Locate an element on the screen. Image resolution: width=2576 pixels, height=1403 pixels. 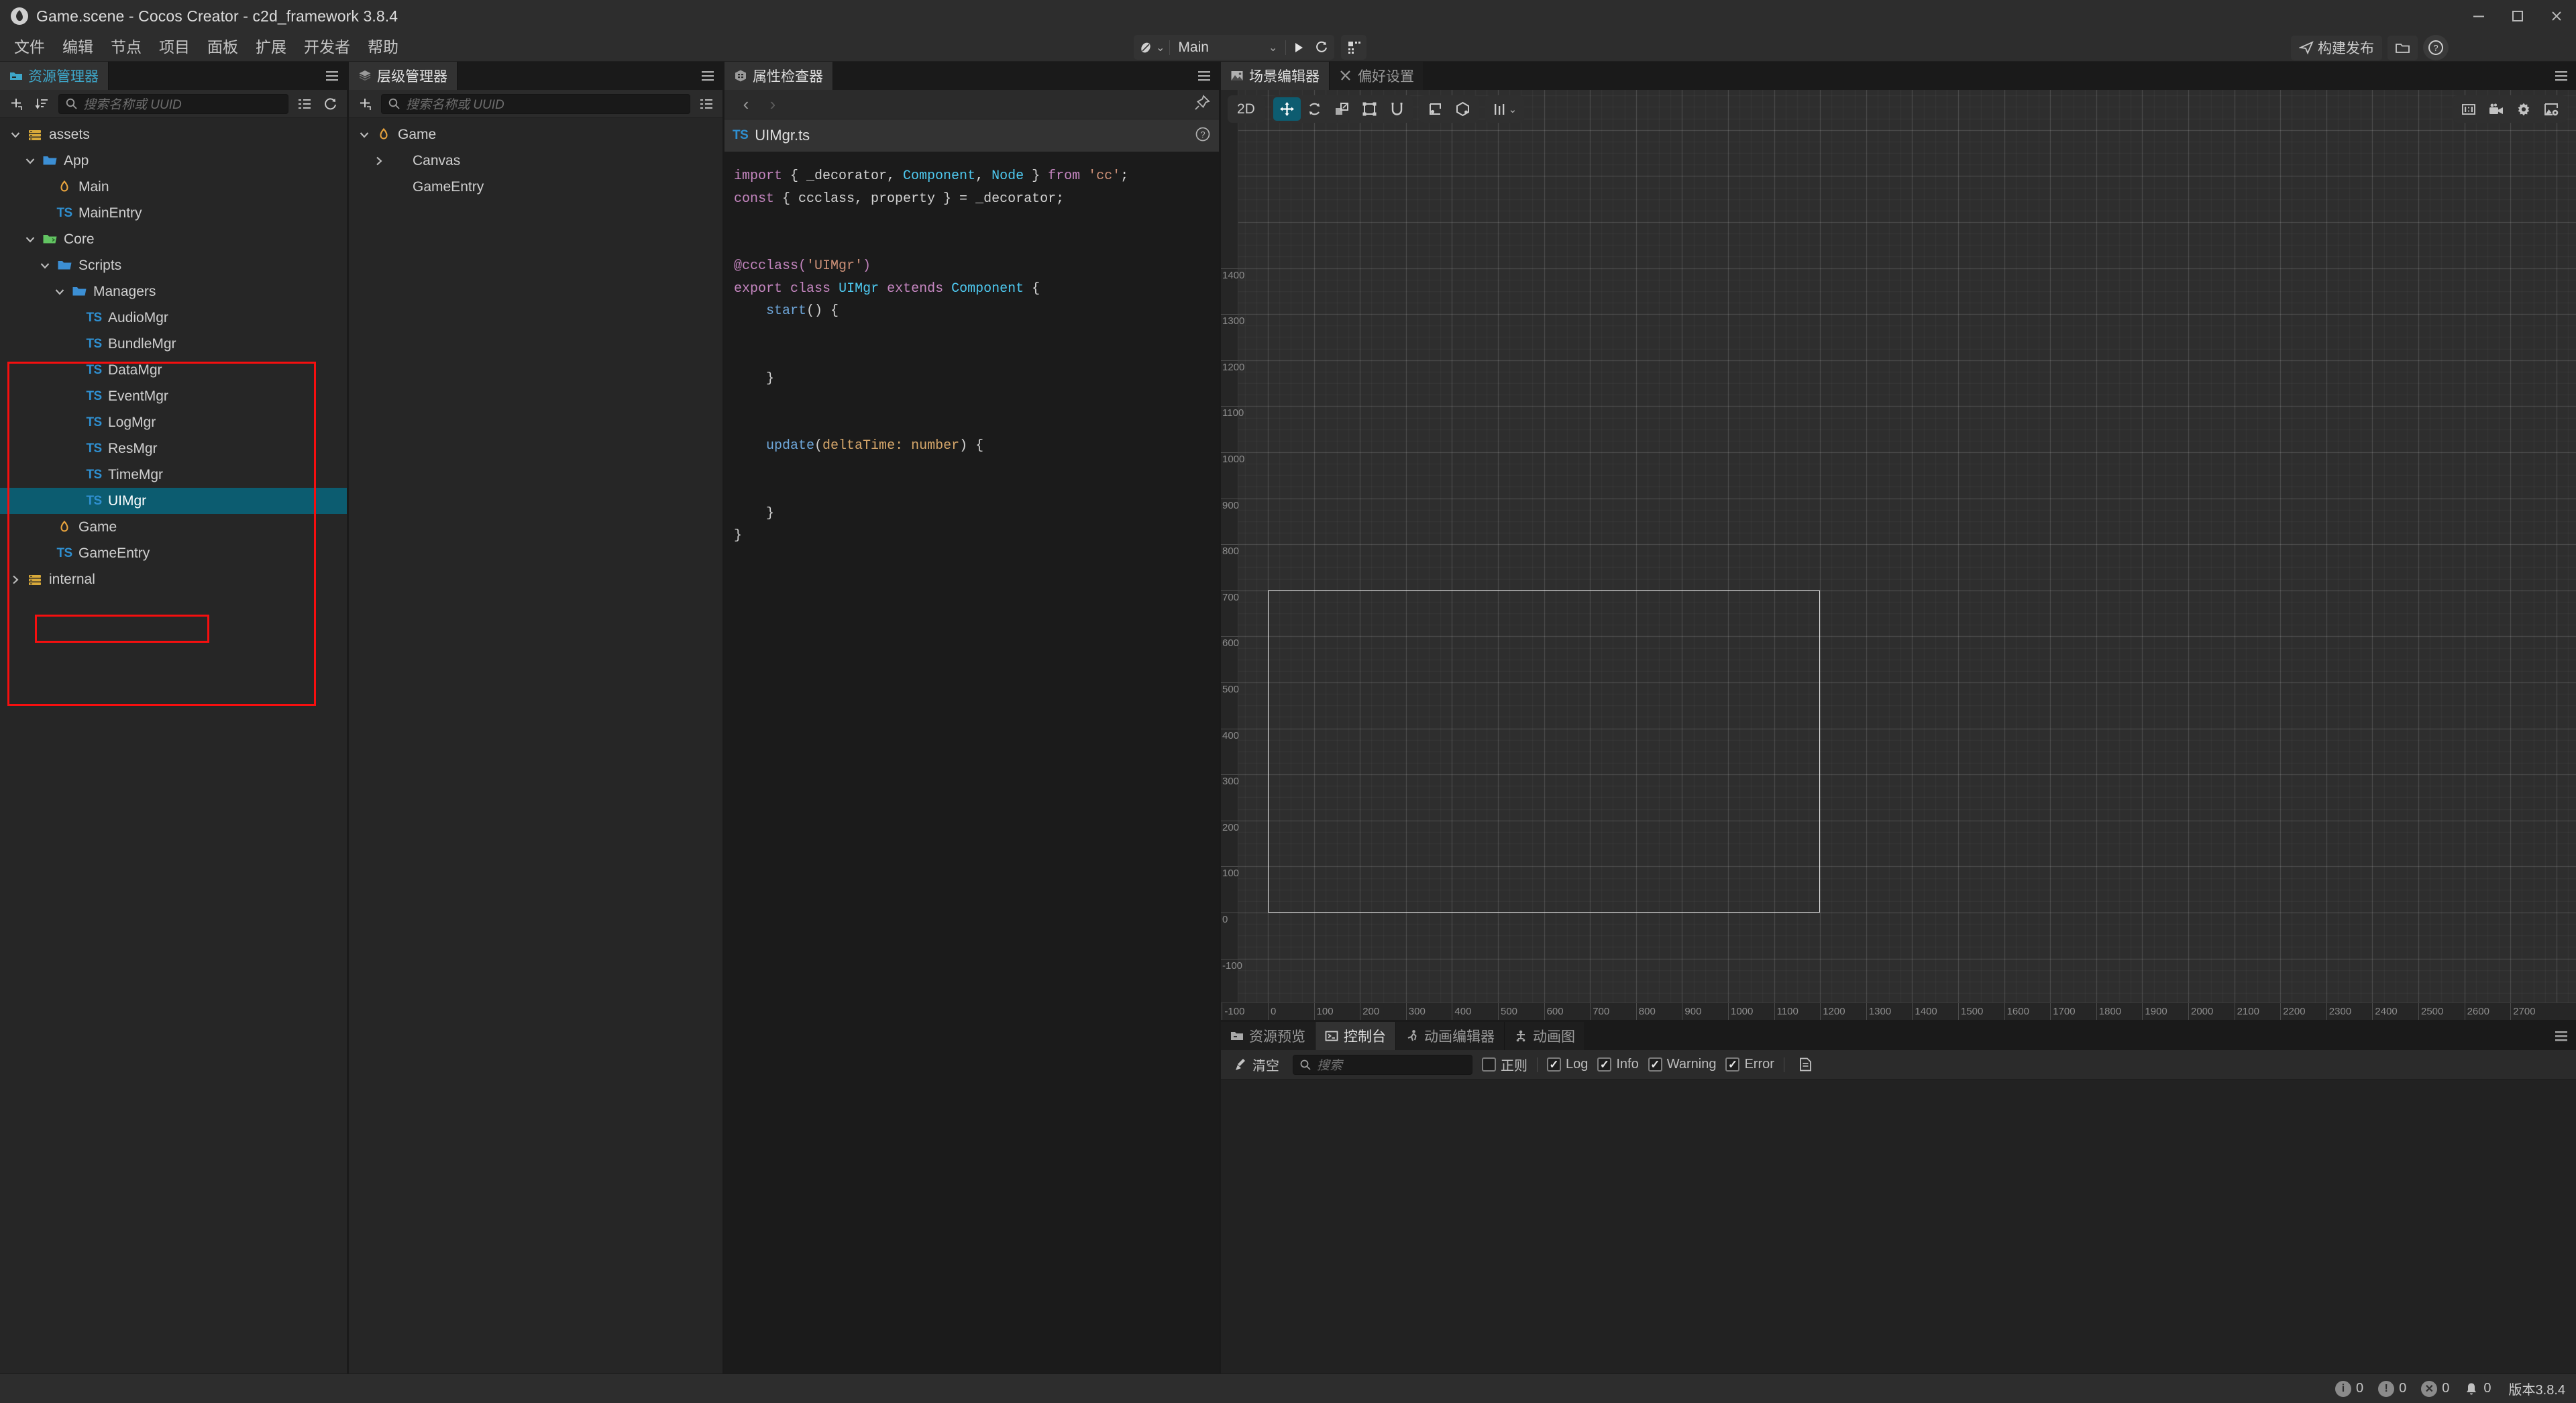
menu-help: 帮助 is located at coordinates (383, 47).